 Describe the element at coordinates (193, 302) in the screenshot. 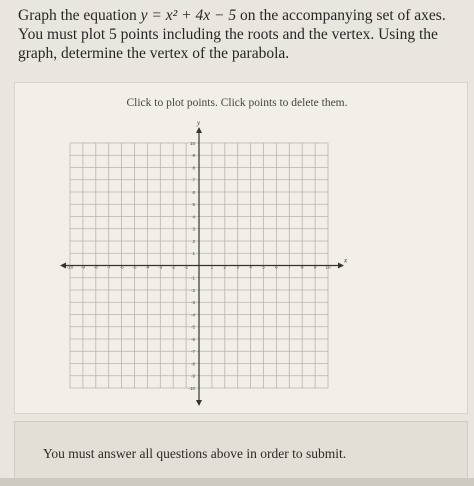

I see `y-tick-label: -3` at that location.